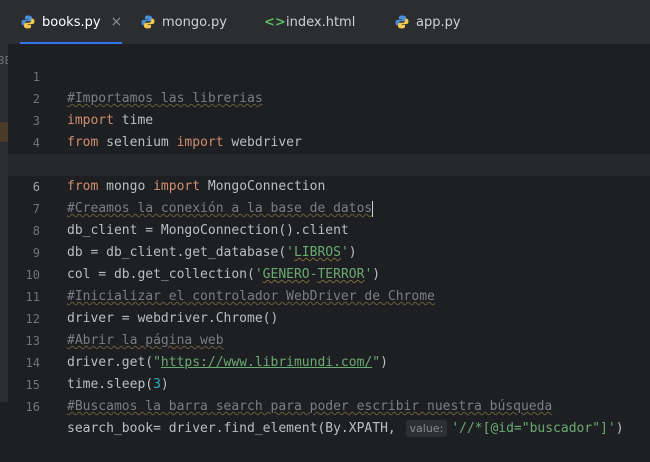 This screenshot has width=650, height=462. I want to click on tab-label: app.py, so click(438, 22).